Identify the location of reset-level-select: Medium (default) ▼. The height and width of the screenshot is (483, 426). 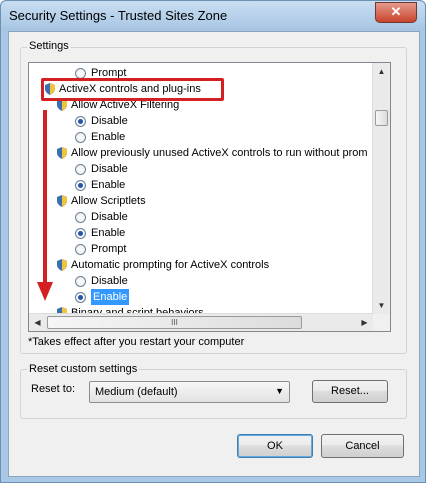
(189, 392).